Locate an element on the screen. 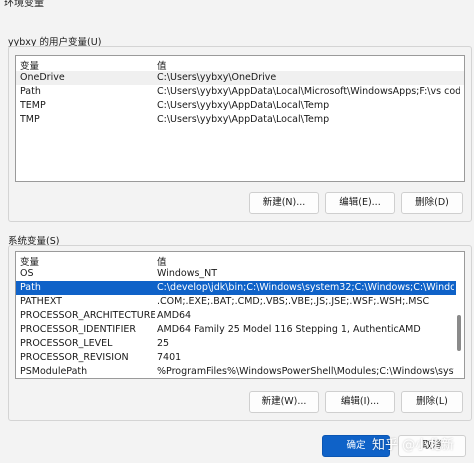 Image resolution: width=474 pixels, height=463 pixels. vertical-scrollbar is located at coordinates (460, 322).